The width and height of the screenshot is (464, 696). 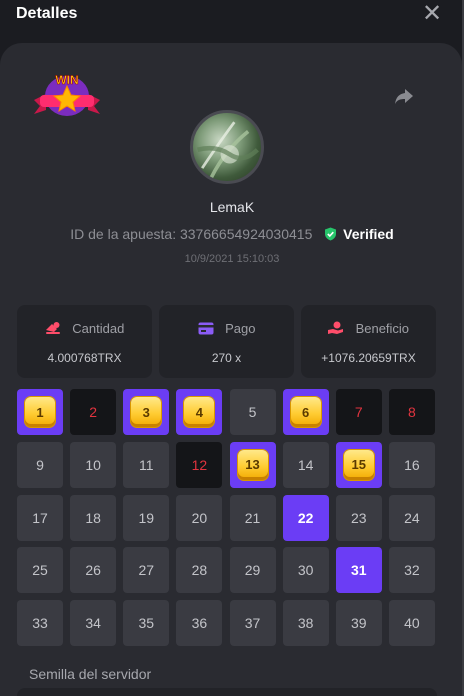 I want to click on grid-cell-13: 13, so click(x=252, y=464).